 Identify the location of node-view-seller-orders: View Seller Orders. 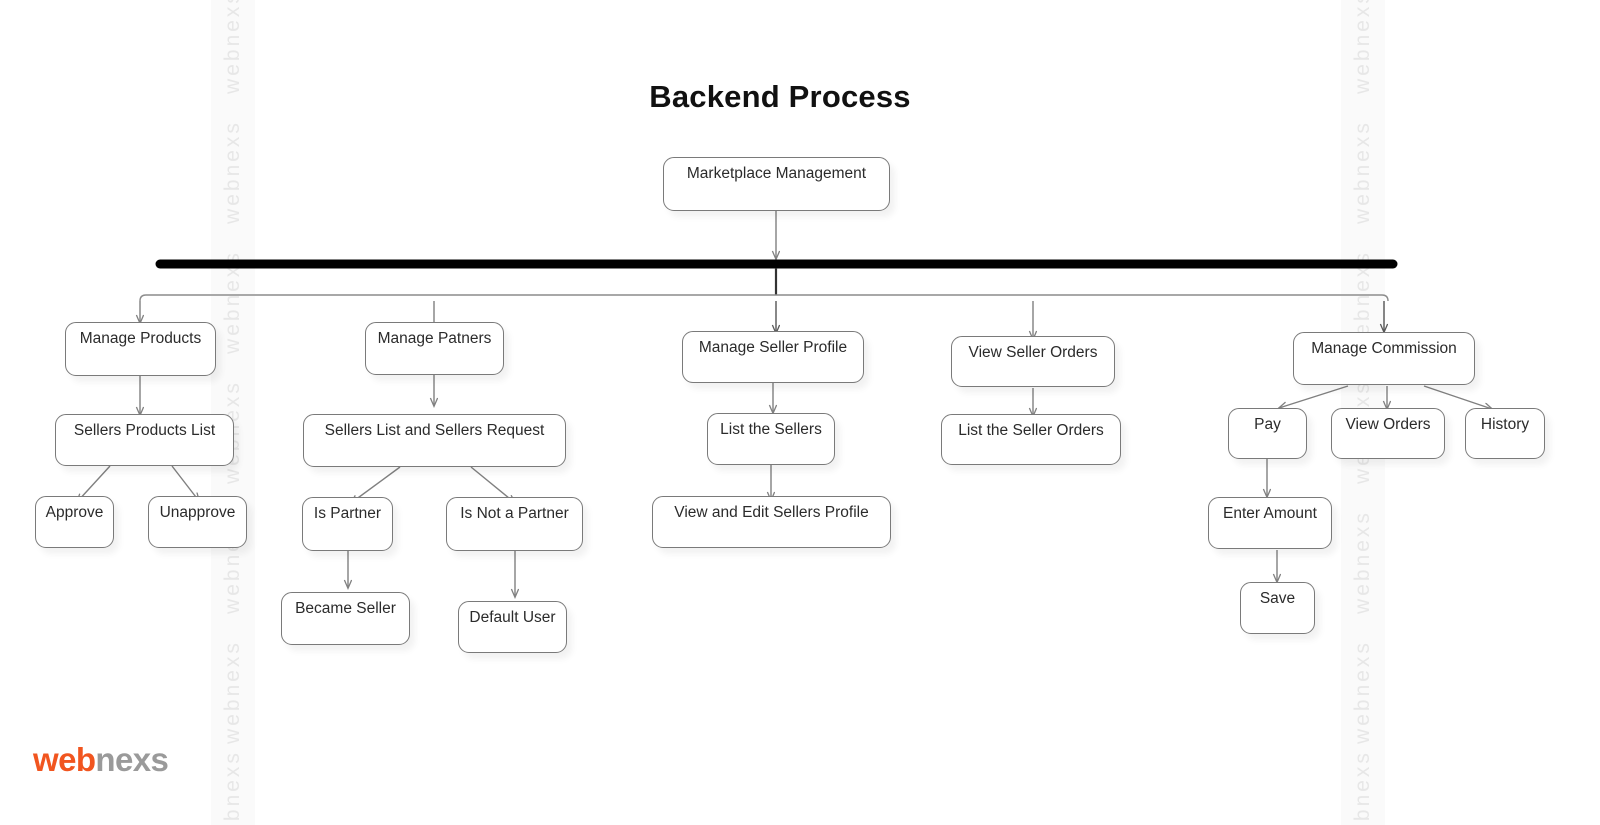
(1033, 361).